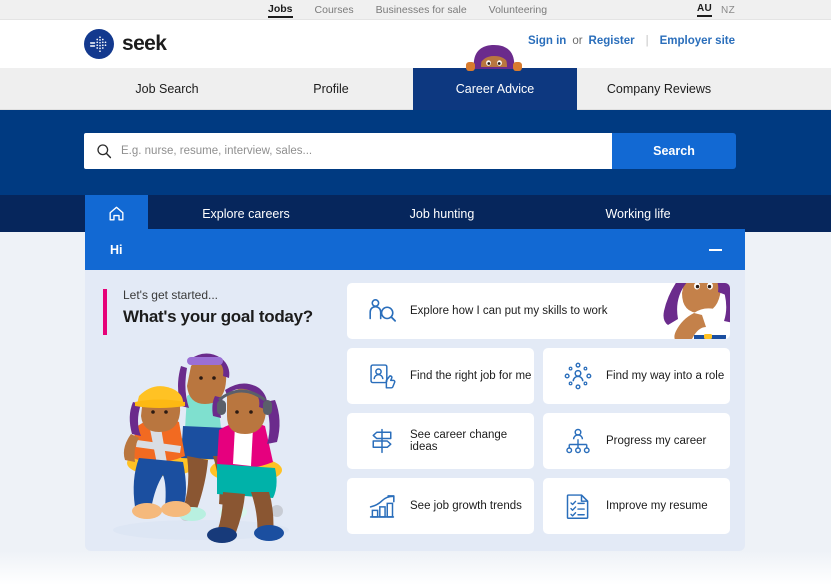 The image size is (831, 585). Describe the element at coordinates (665, 376) in the screenshot. I see `goal-card-label: Find my way into a role` at that location.